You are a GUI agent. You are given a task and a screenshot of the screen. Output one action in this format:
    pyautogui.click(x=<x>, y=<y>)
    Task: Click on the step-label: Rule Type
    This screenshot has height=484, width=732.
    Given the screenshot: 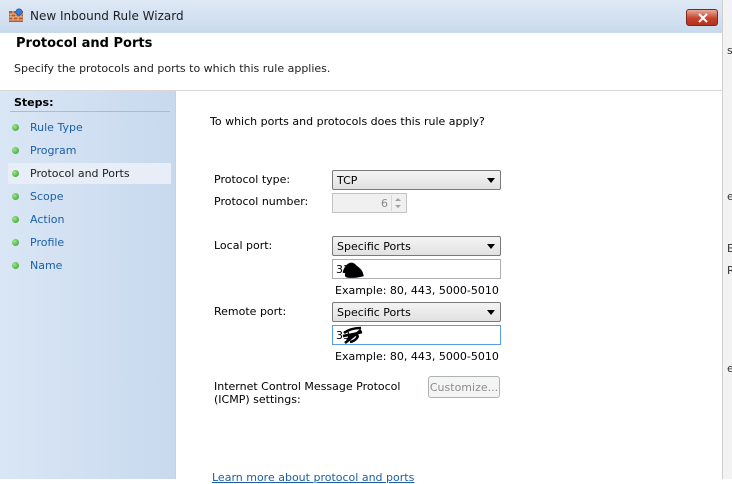 What is the action you would take?
    pyautogui.click(x=56, y=127)
    